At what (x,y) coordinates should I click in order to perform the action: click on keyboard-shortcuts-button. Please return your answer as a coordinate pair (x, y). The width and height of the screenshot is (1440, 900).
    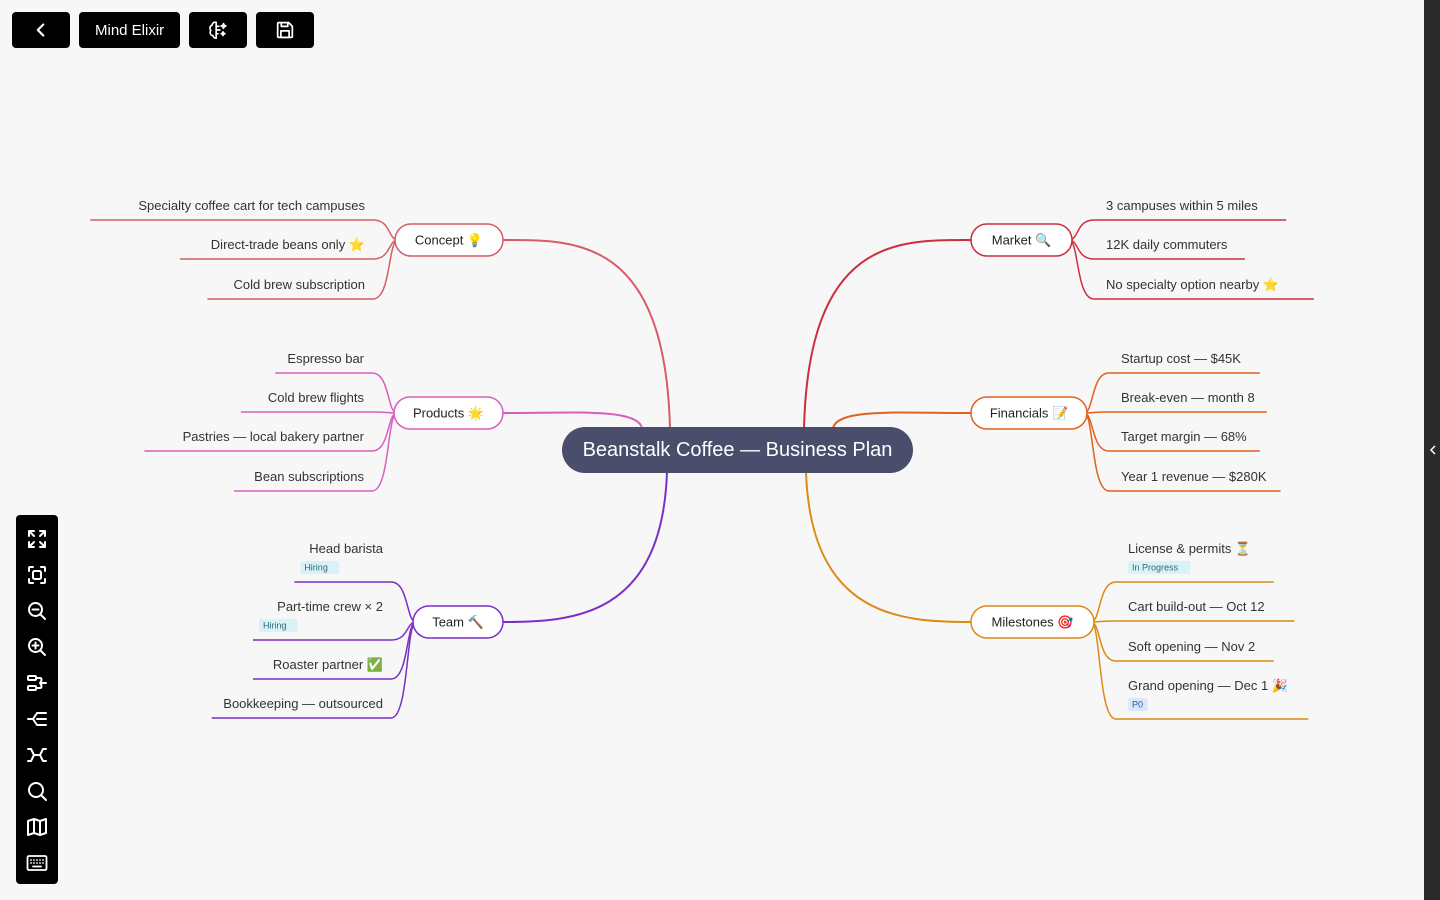
    Looking at the image, I should click on (37, 863).